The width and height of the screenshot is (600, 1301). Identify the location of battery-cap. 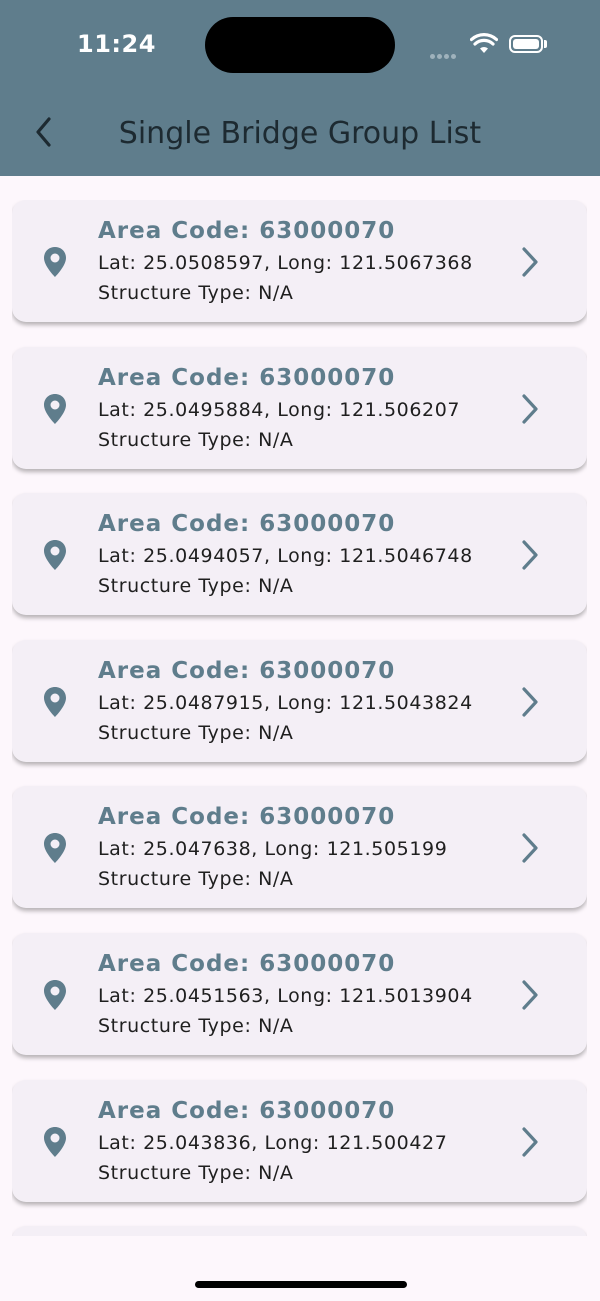
(545, 44).